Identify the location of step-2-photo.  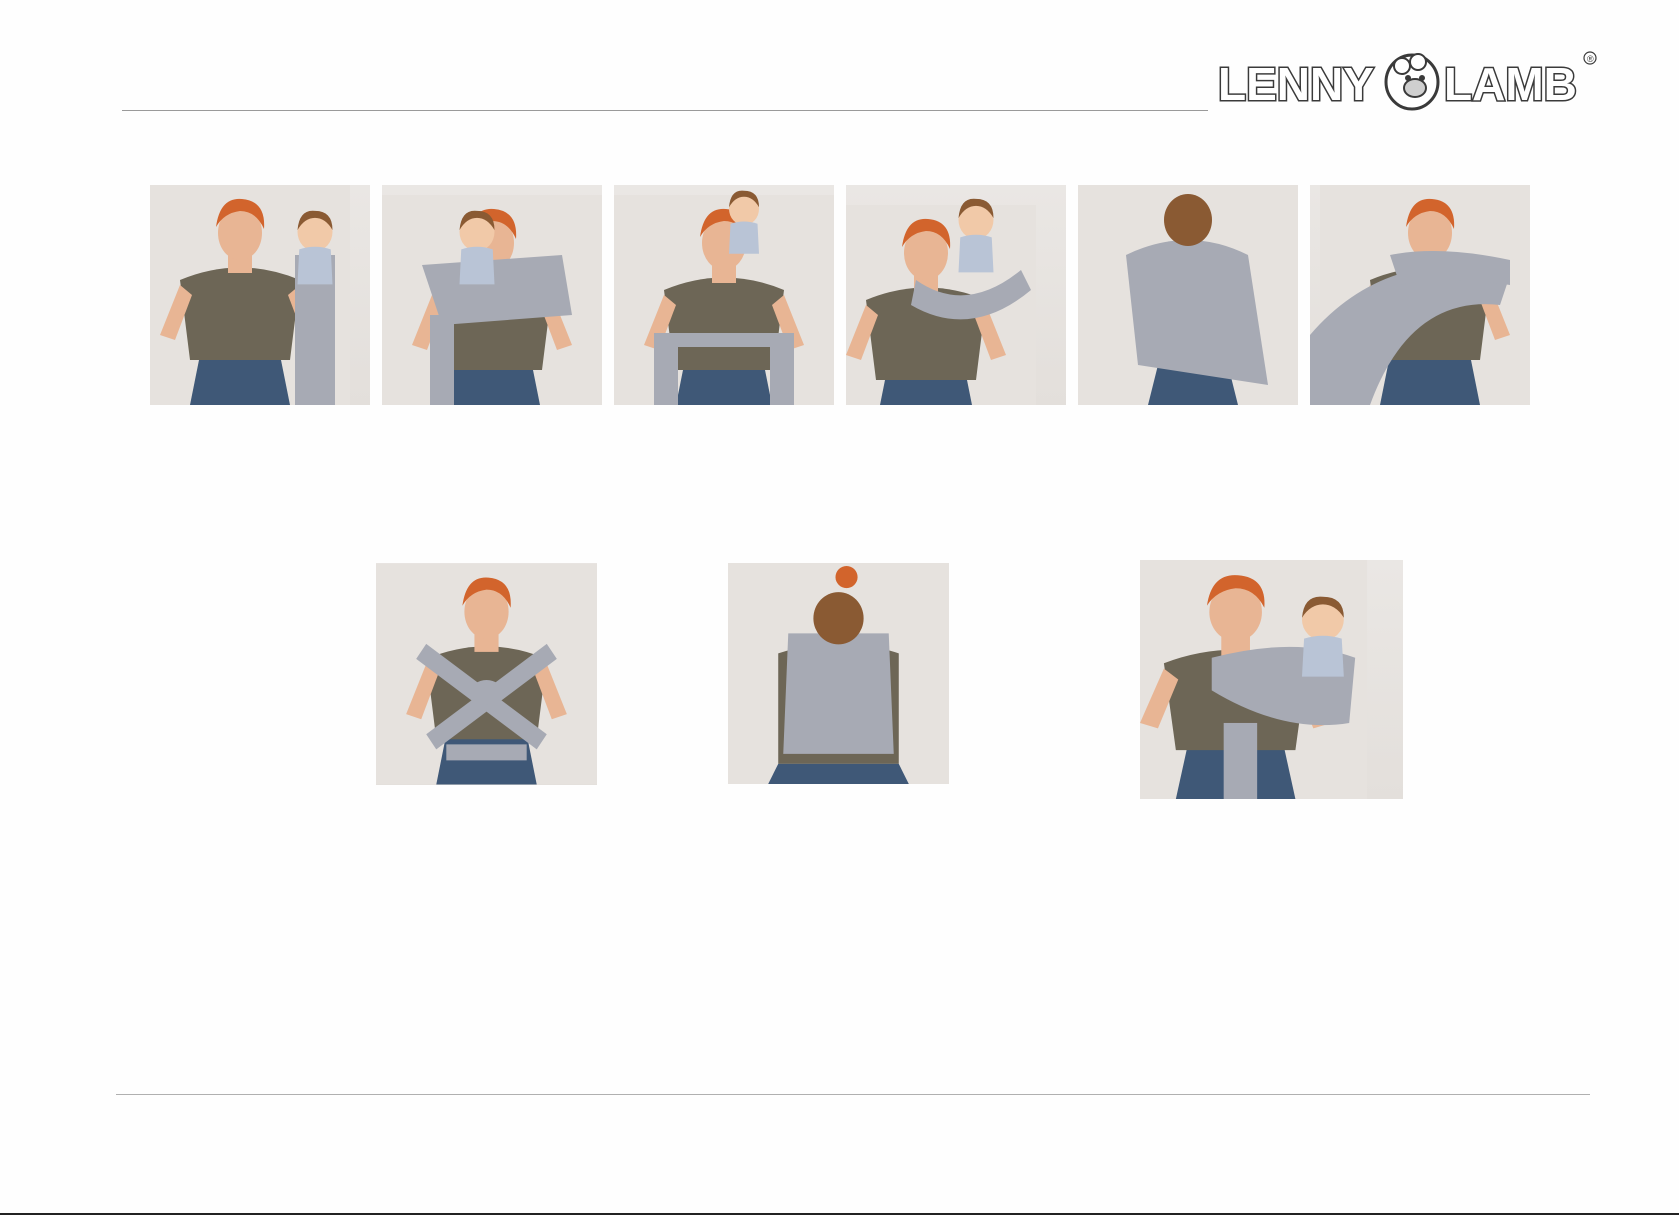
(492, 295).